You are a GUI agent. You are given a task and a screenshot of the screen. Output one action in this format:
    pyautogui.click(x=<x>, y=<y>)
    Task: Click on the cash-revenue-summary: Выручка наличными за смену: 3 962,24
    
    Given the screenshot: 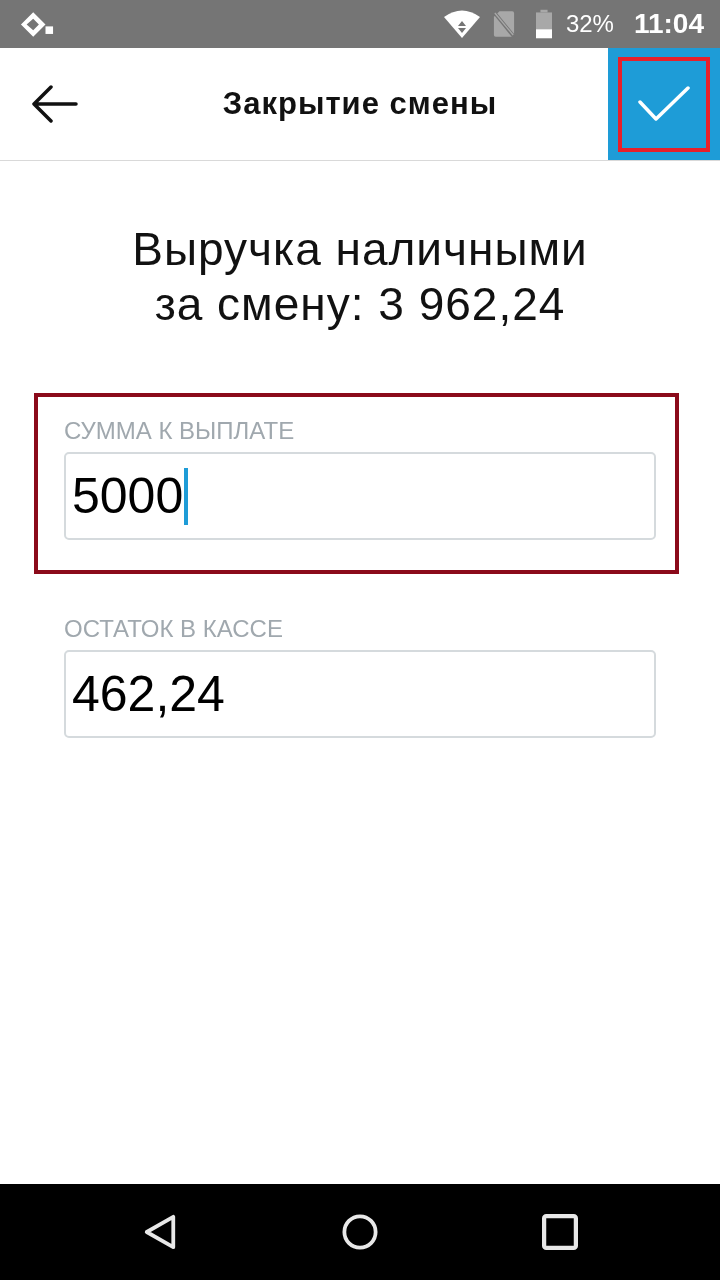 What is the action you would take?
    pyautogui.click(x=360, y=277)
    